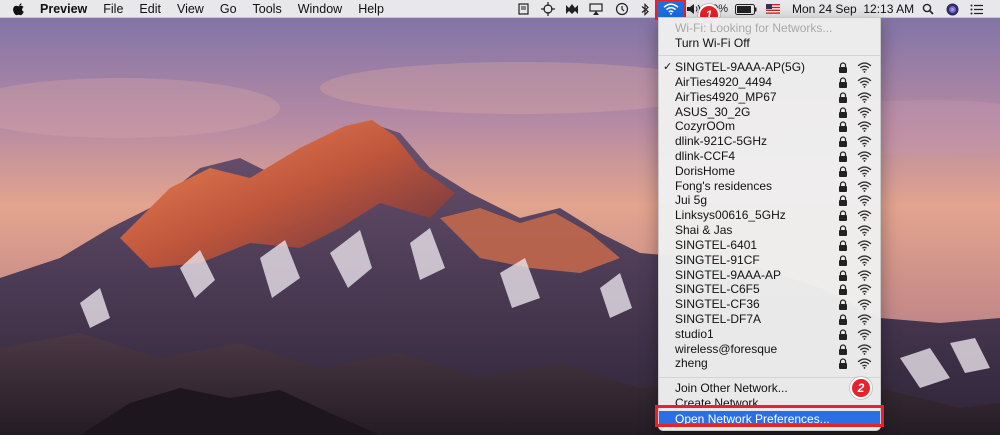  What do you see at coordinates (769, 416) in the screenshot?
I see `annotation-box-open-network-preferences` at bounding box center [769, 416].